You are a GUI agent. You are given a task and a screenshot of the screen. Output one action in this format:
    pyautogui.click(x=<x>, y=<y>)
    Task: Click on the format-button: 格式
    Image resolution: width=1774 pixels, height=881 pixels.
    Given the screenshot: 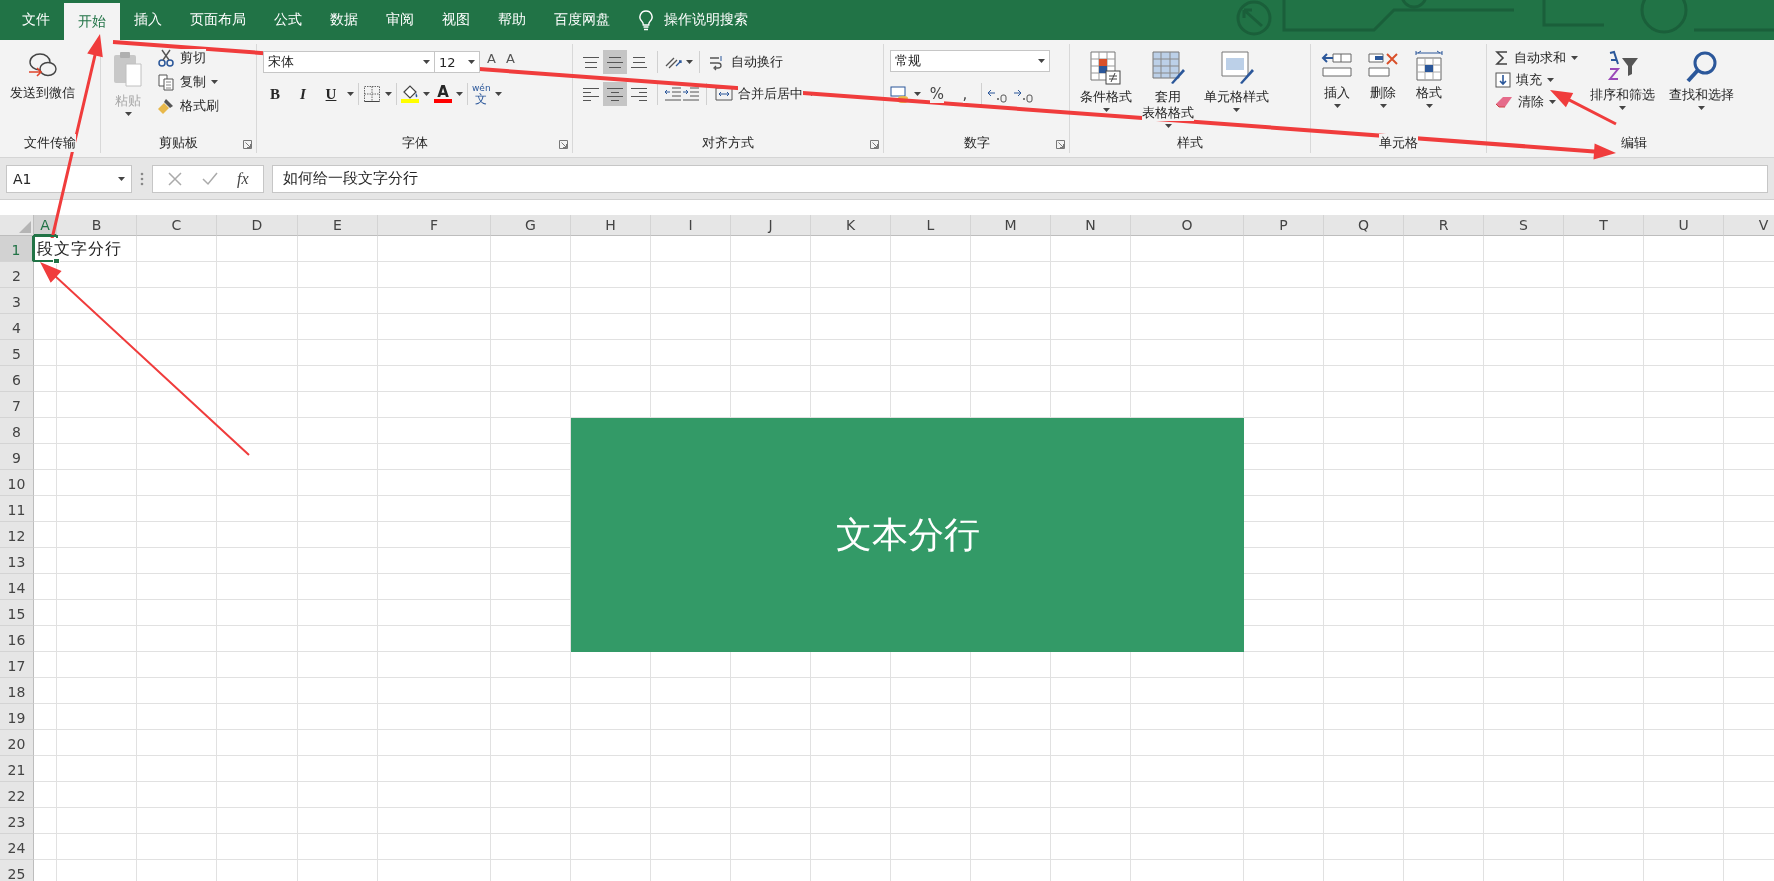 What is the action you would take?
    pyautogui.click(x=1429, y=79)
    